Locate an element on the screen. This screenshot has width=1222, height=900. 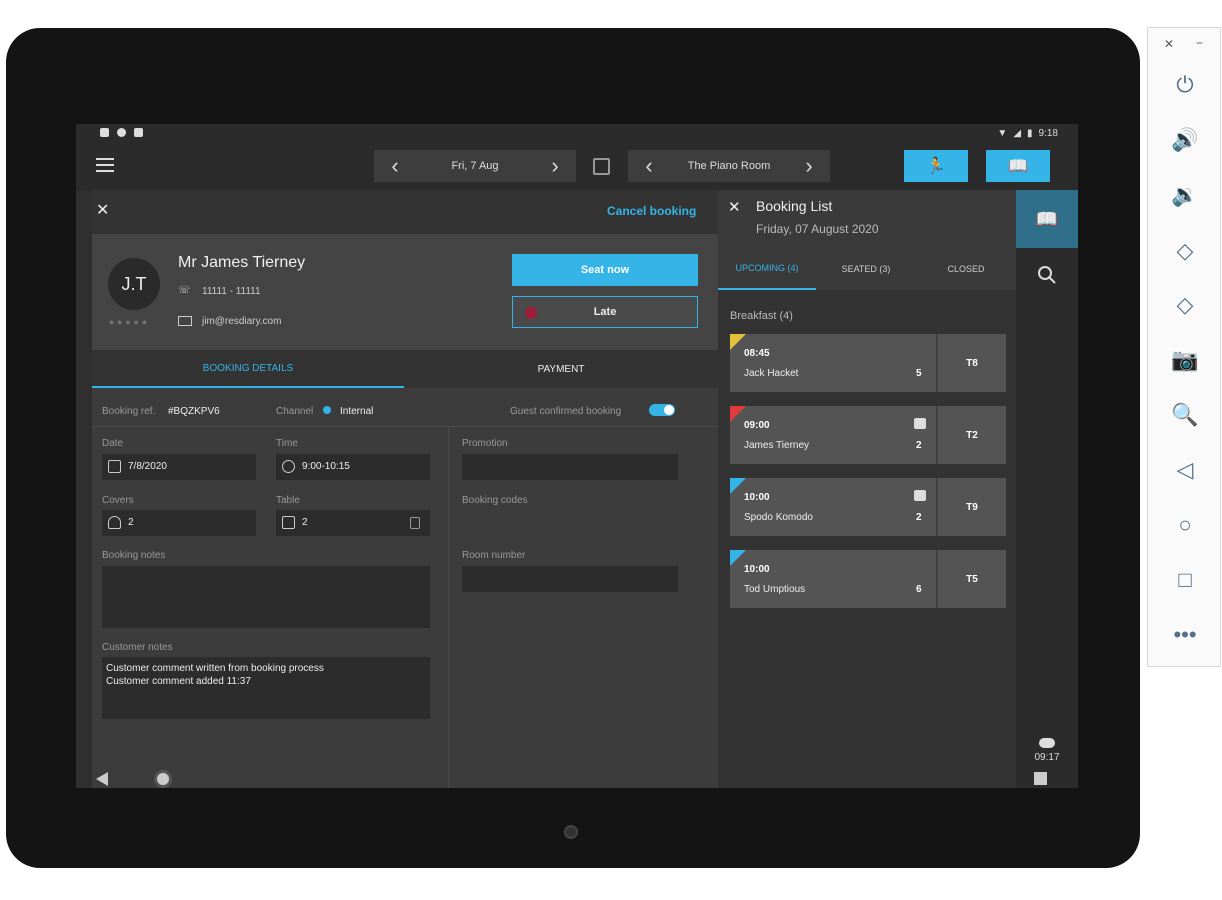
overview-icon: □ is located at coordinates (1185, 579).